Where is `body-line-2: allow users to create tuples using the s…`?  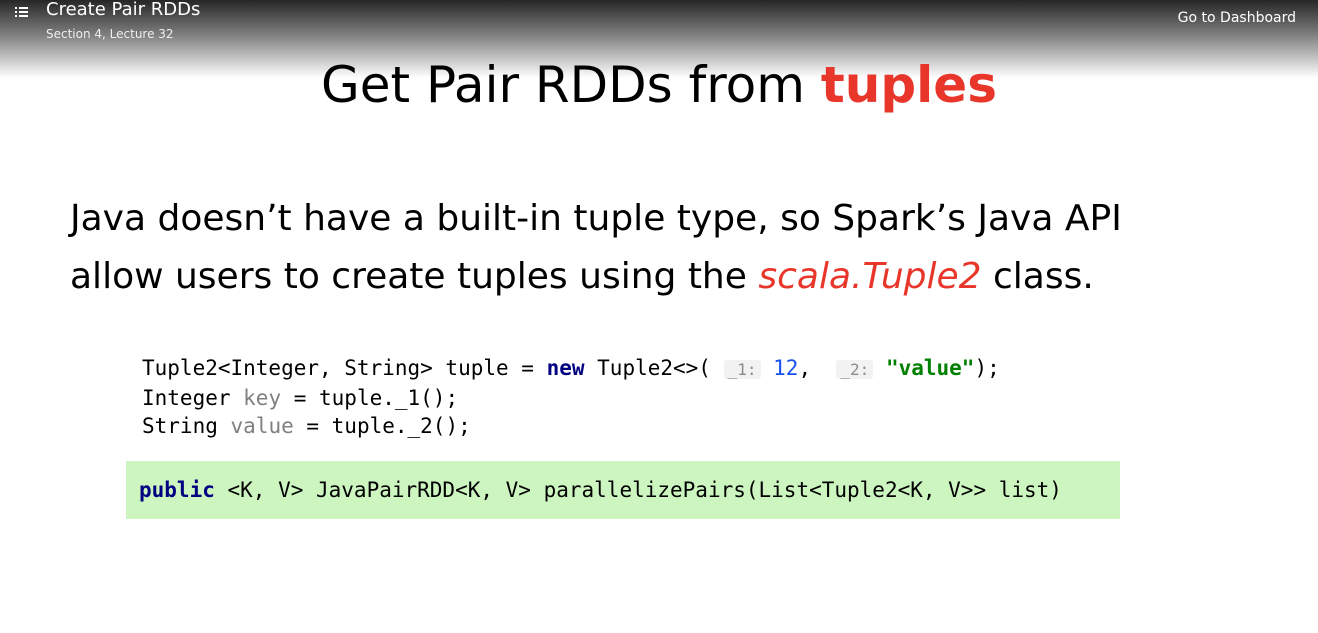 body-line-2: allow users to create tuples using the s… is located at coordinates (680, 277).